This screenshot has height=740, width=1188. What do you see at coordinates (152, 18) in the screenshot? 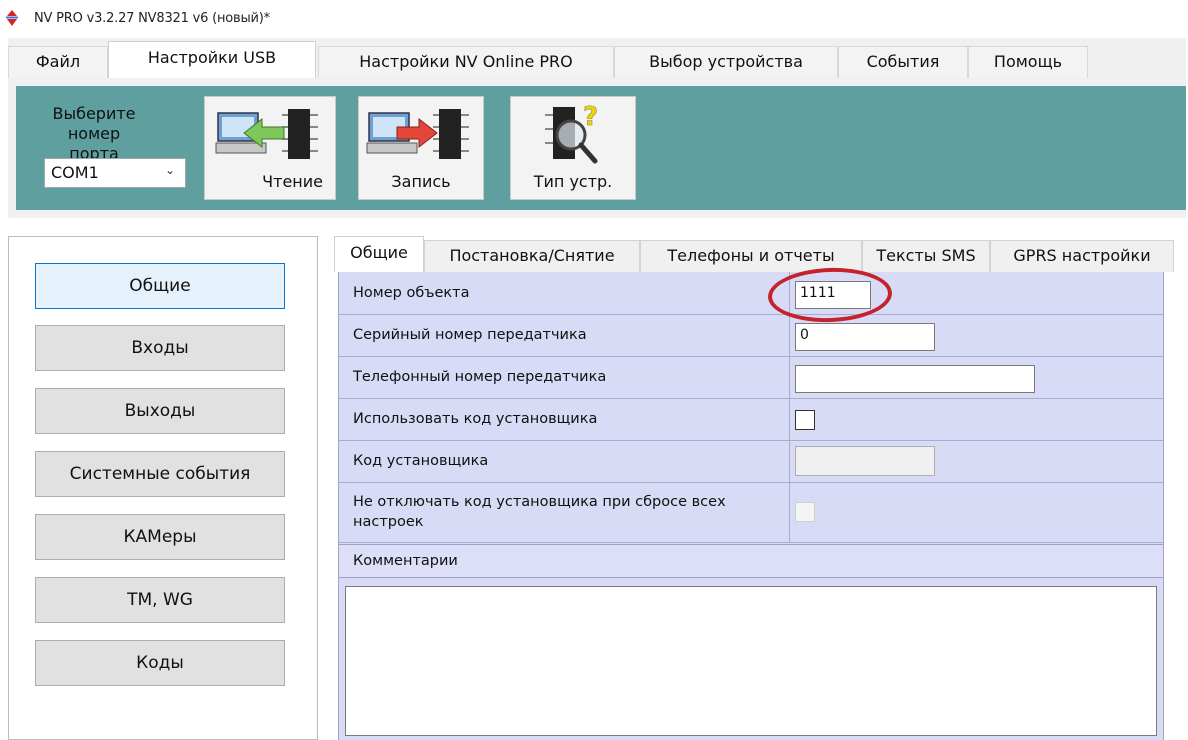
I see `window-title: NV PRO v3.2.27 NV8321 v6 (новый)*` at bounding box center [152, 18].